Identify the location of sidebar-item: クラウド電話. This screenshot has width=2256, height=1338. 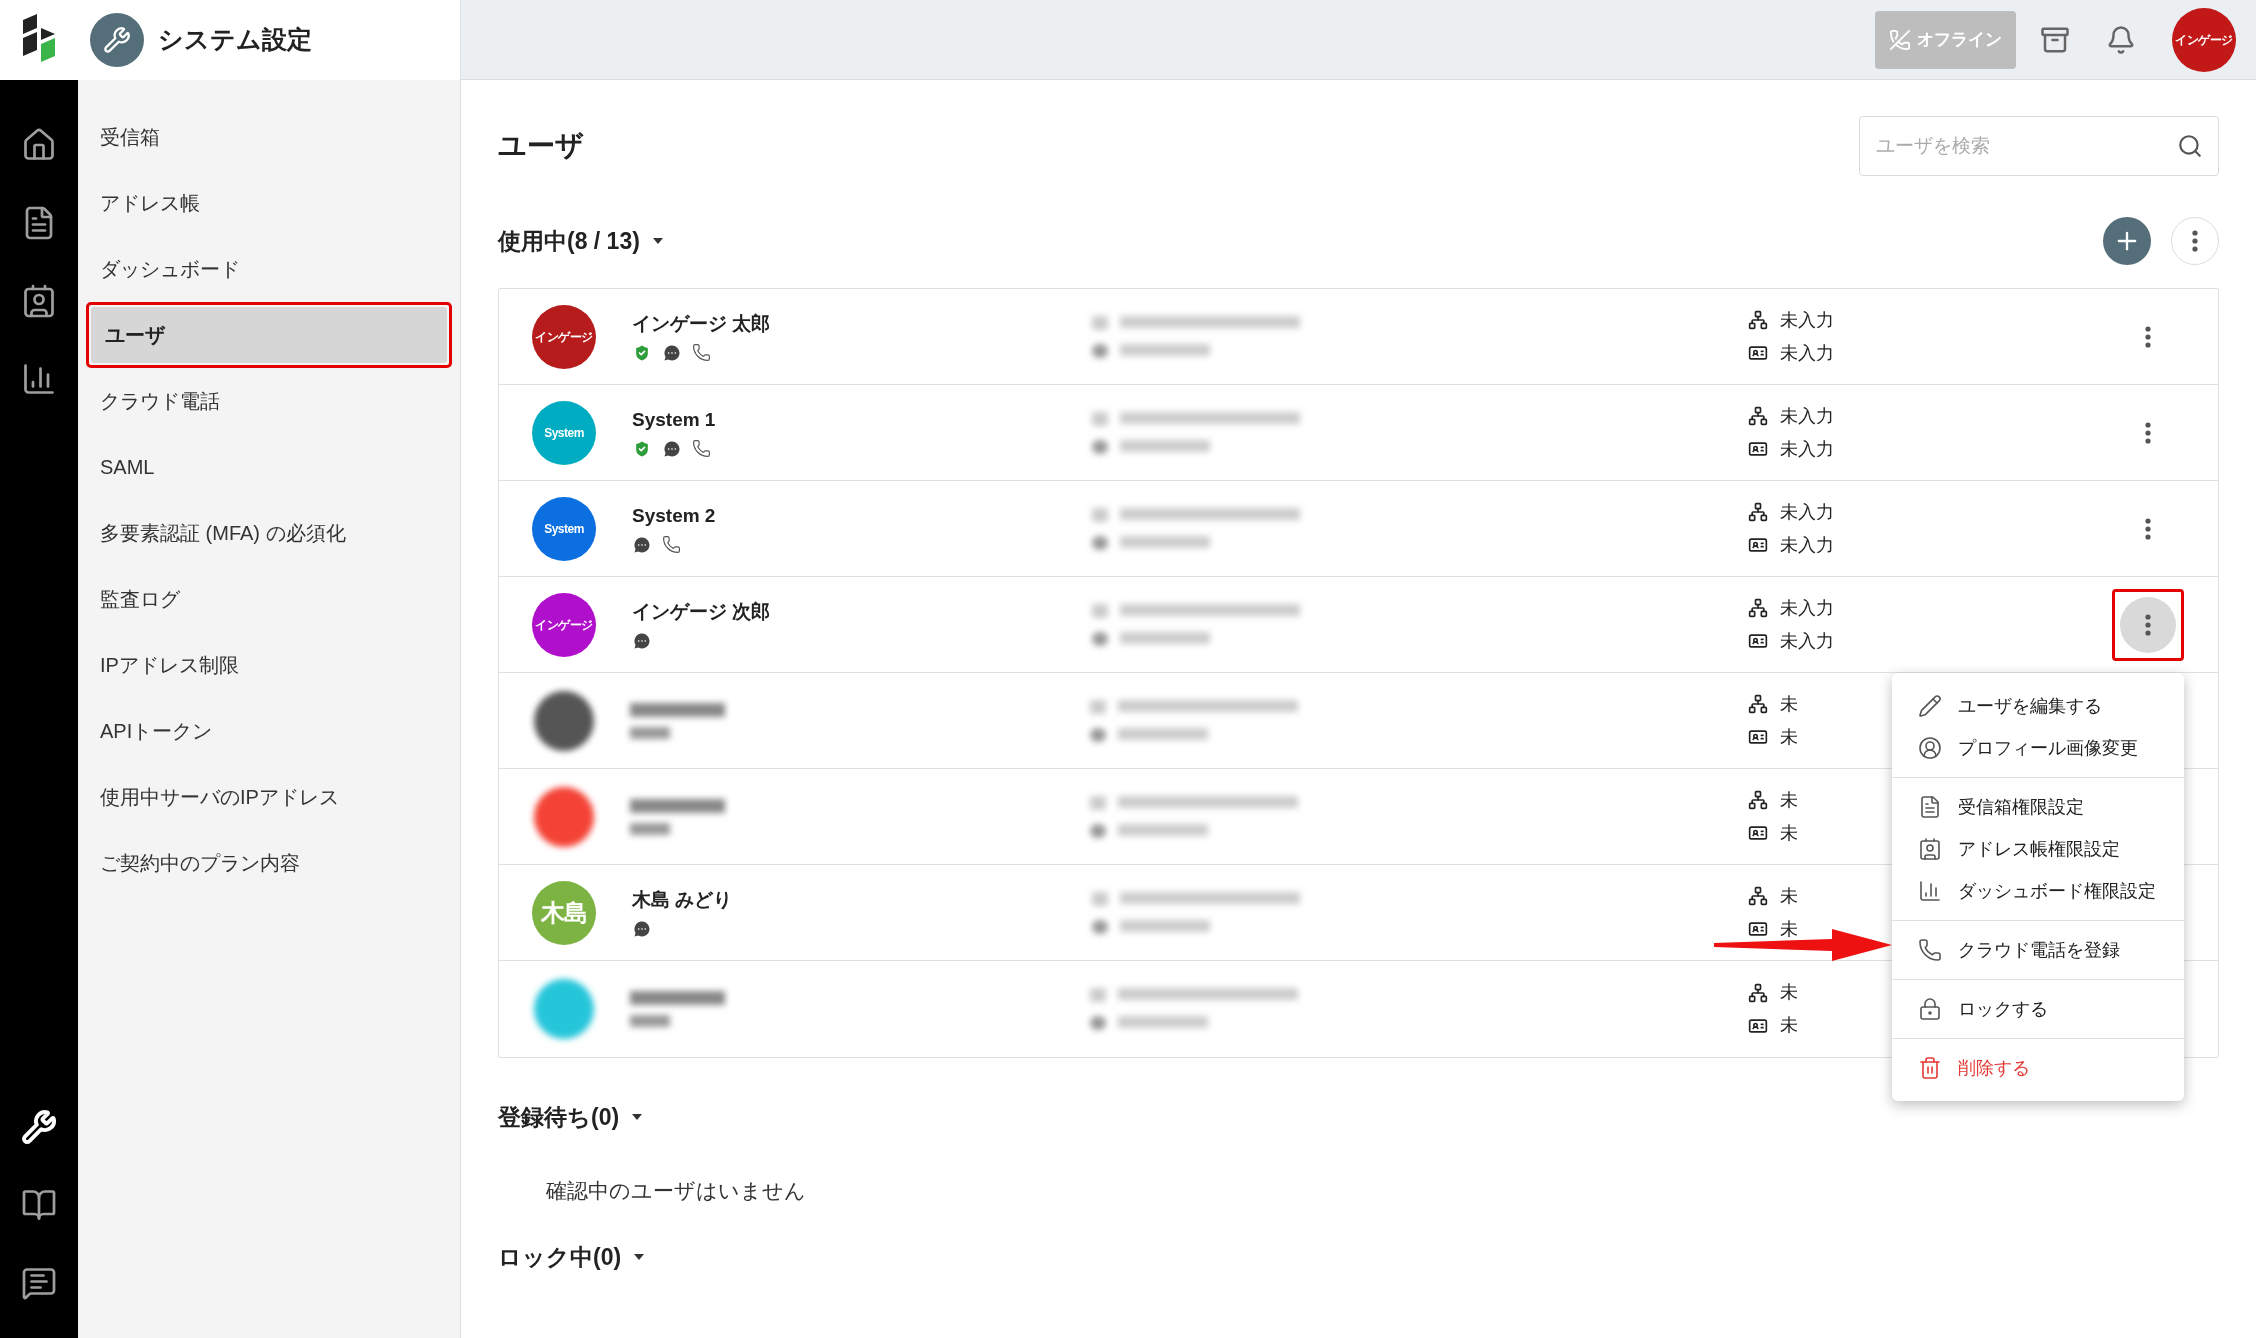
(269, 401).